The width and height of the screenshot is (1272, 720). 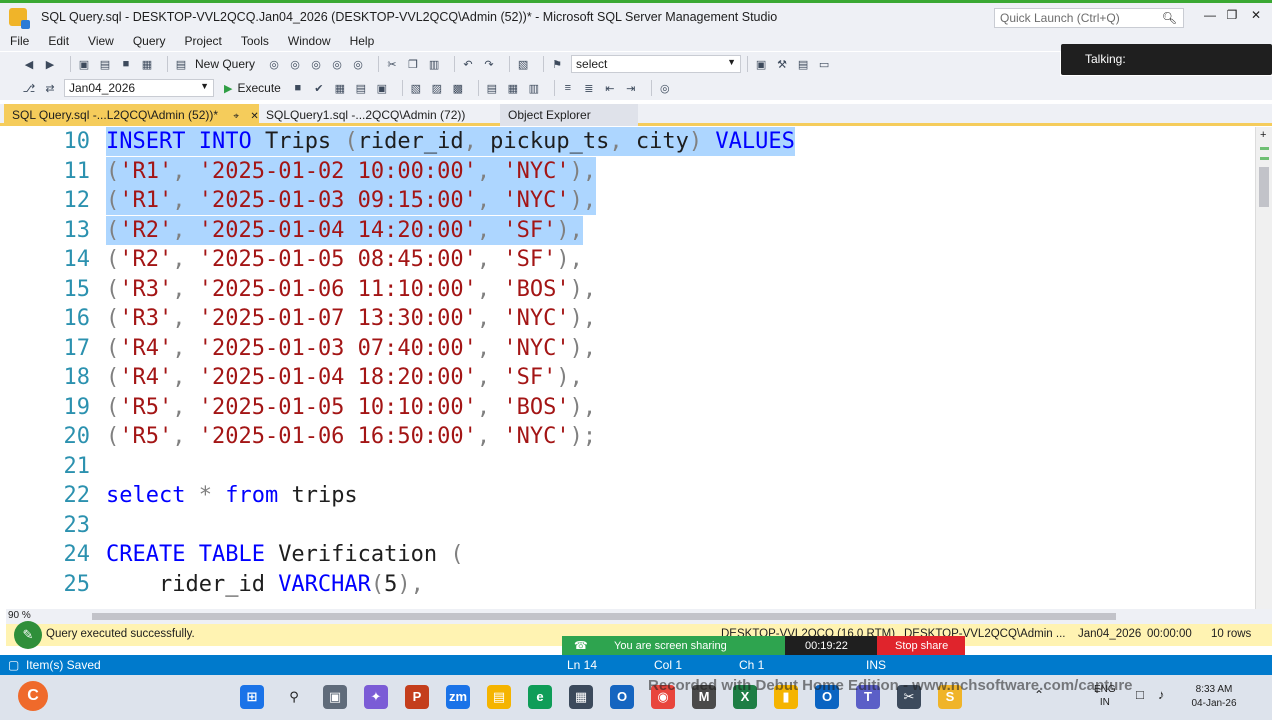 What do you see at coordinates (335, 697) in the screenshot?
I see `task-view-icon: ▣` at bounding box center [335, 697].